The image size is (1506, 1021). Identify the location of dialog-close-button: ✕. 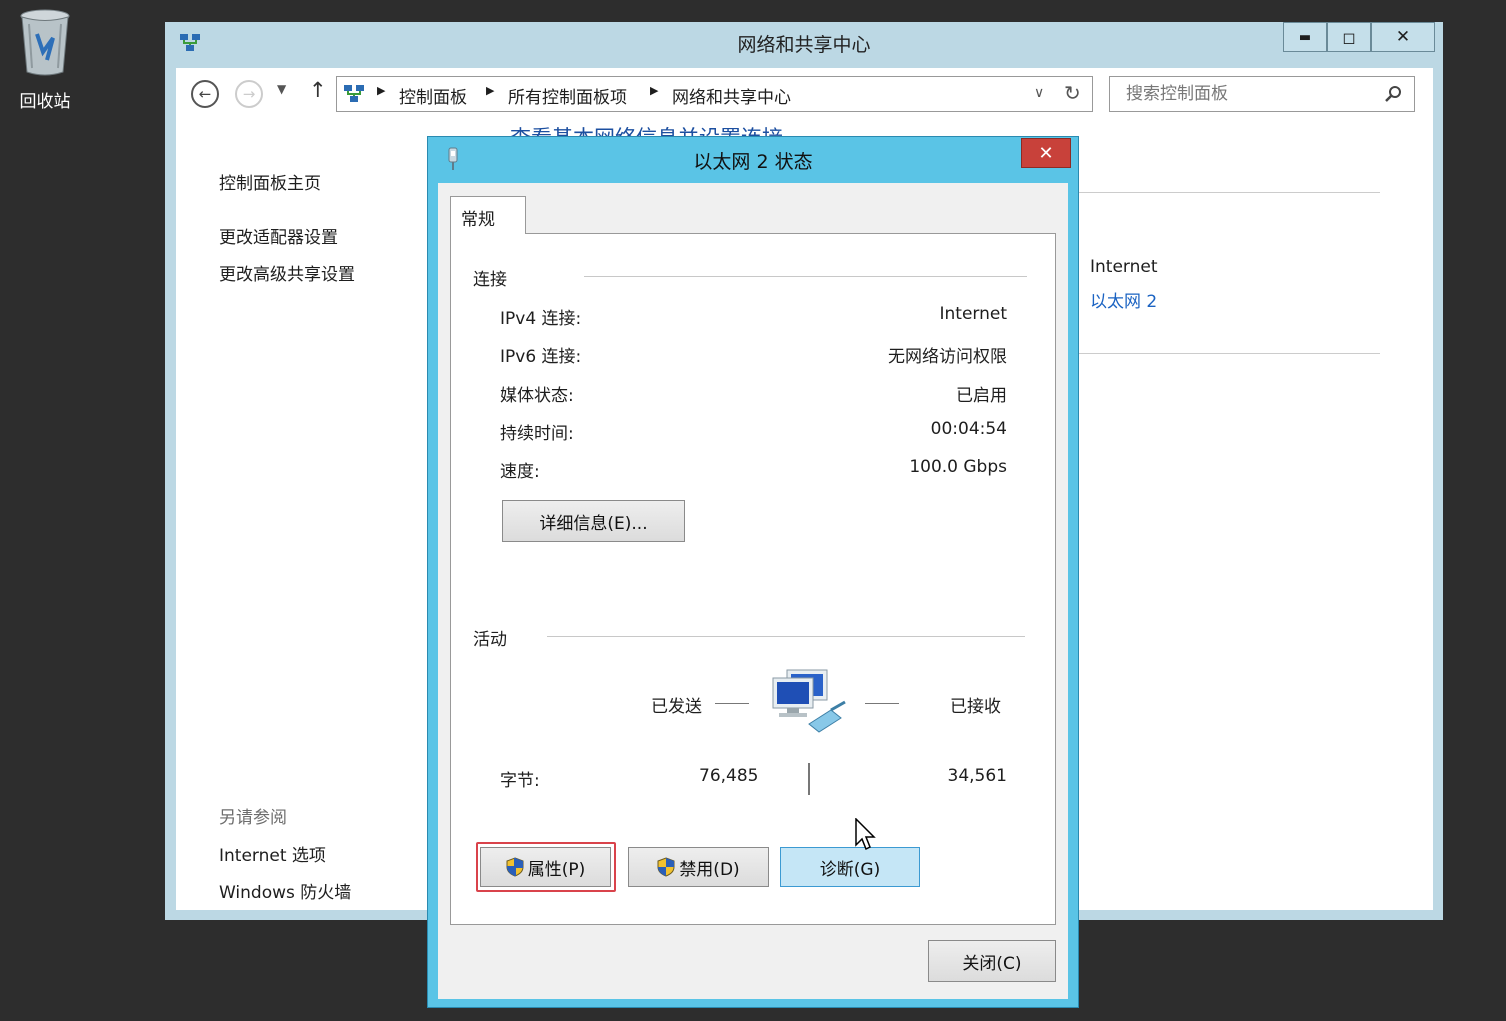
(1046, 153).